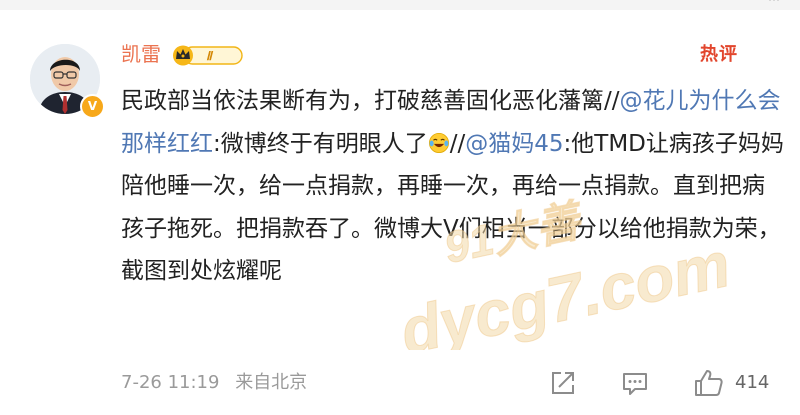 This screenshot has height=415, width=800. I want to click on crown-level-icon: Ⅱ, so click(208, 55).